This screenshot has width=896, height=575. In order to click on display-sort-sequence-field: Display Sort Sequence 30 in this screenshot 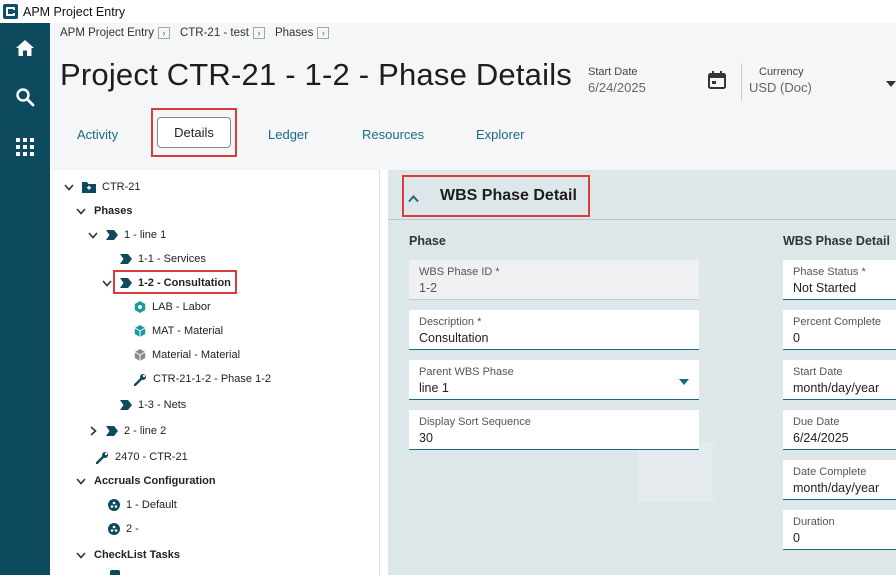, I will do `click(554, 430)`.